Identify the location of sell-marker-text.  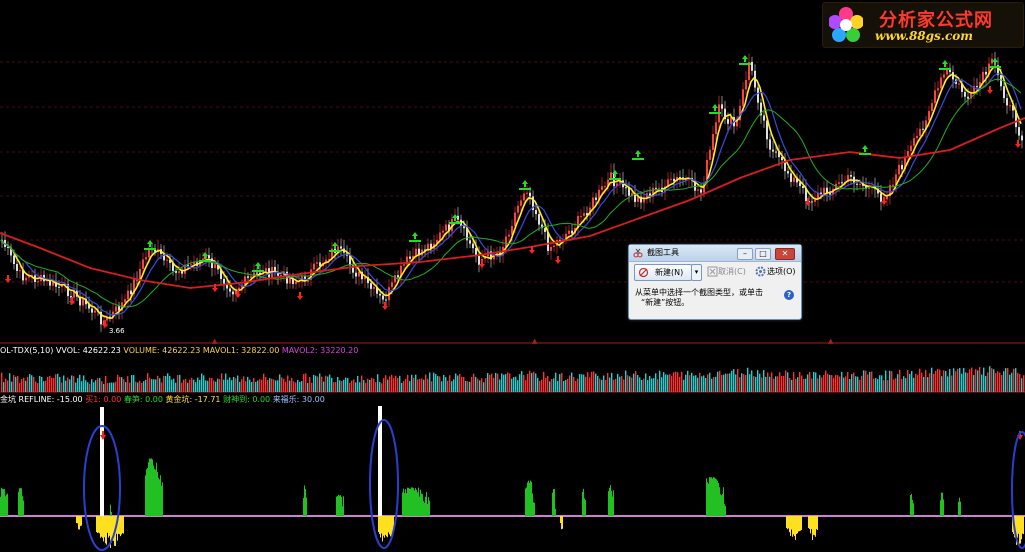
(258, 271).